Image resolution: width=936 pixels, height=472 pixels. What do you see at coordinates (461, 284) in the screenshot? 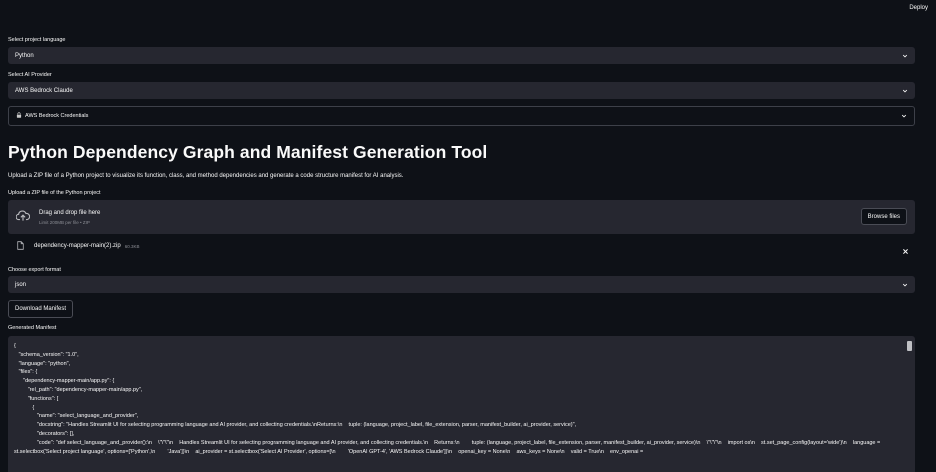
I see `export-format-select: json` at bounding box center [461, 284].